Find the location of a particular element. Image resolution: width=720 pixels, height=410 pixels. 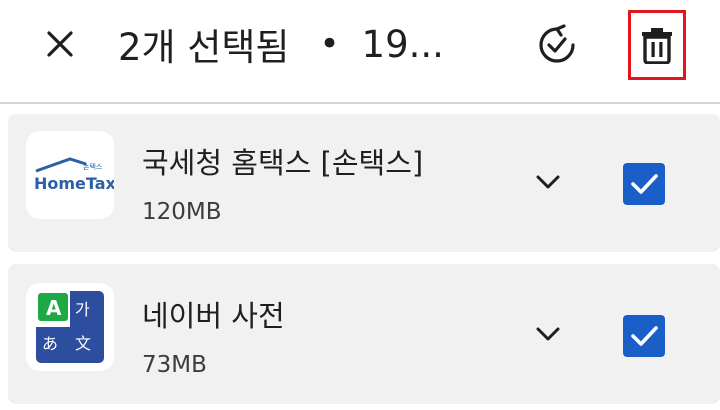

app-size: 73MB is located at coordinates (174, 365).